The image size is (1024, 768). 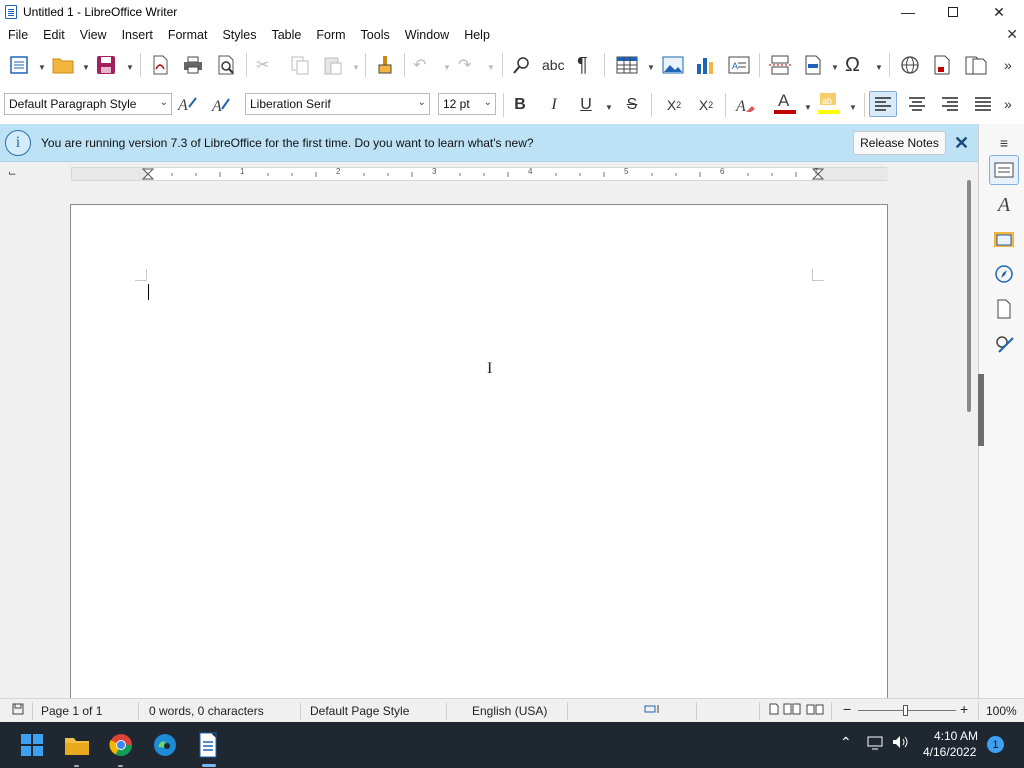 What do you see at coordinates (333, 65) in the screenshot?
I see `paste-button` at bounding box center [333, 65].